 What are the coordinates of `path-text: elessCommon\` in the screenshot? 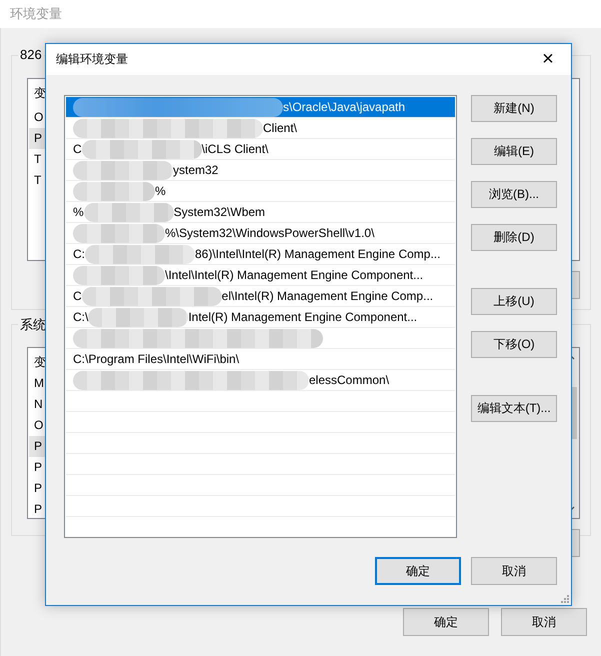 It's located at (349, 380).